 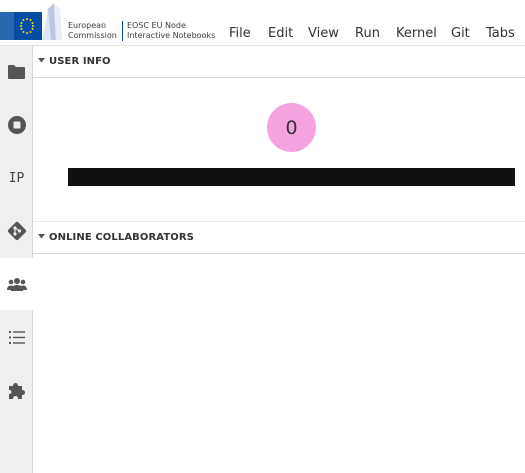 What do you see at coordinates (279, 62) in the screenshot?
I see `user-info-header: USER INFO` at bounding box center [279, 62].